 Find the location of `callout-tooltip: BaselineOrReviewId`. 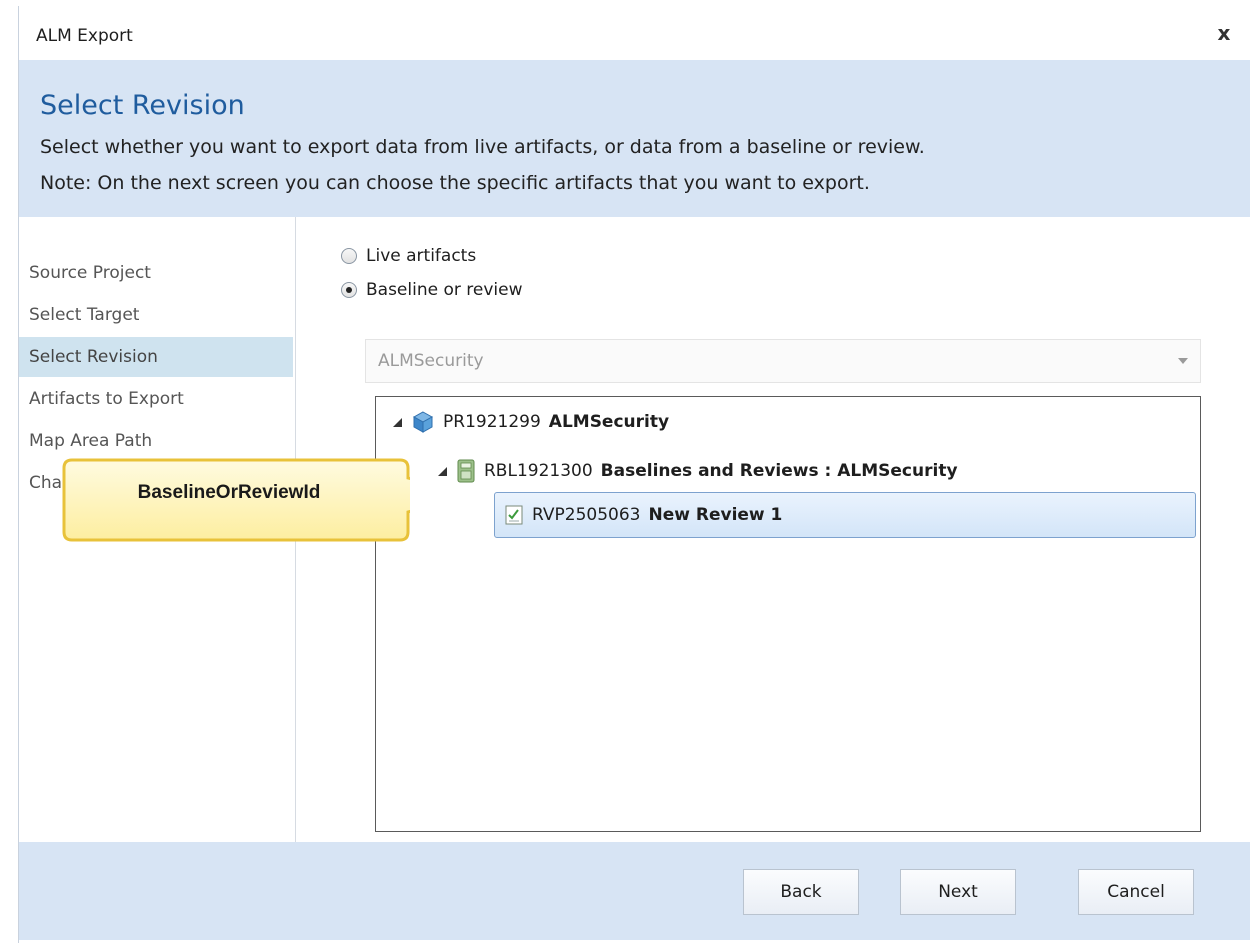

callout-tooltip: BaselineOrReviewId is located at coordinates (268, 501).